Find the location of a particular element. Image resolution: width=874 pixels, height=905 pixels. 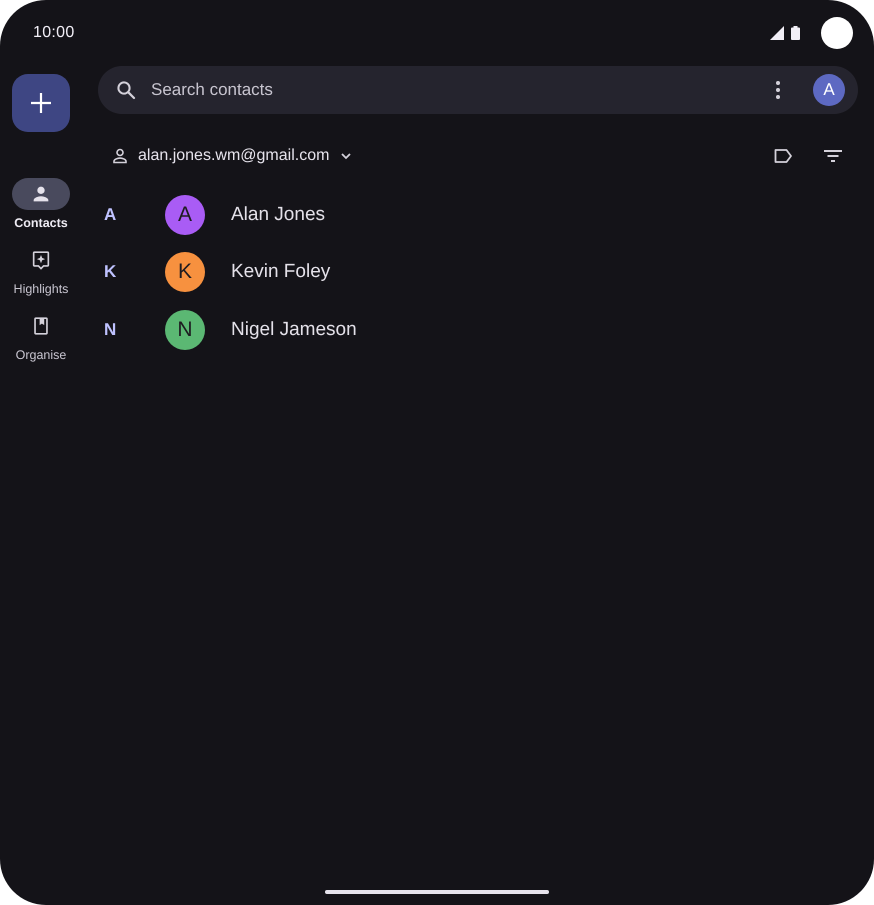

contact-name: Nigel Jameson is located at coordinates (294, 329).